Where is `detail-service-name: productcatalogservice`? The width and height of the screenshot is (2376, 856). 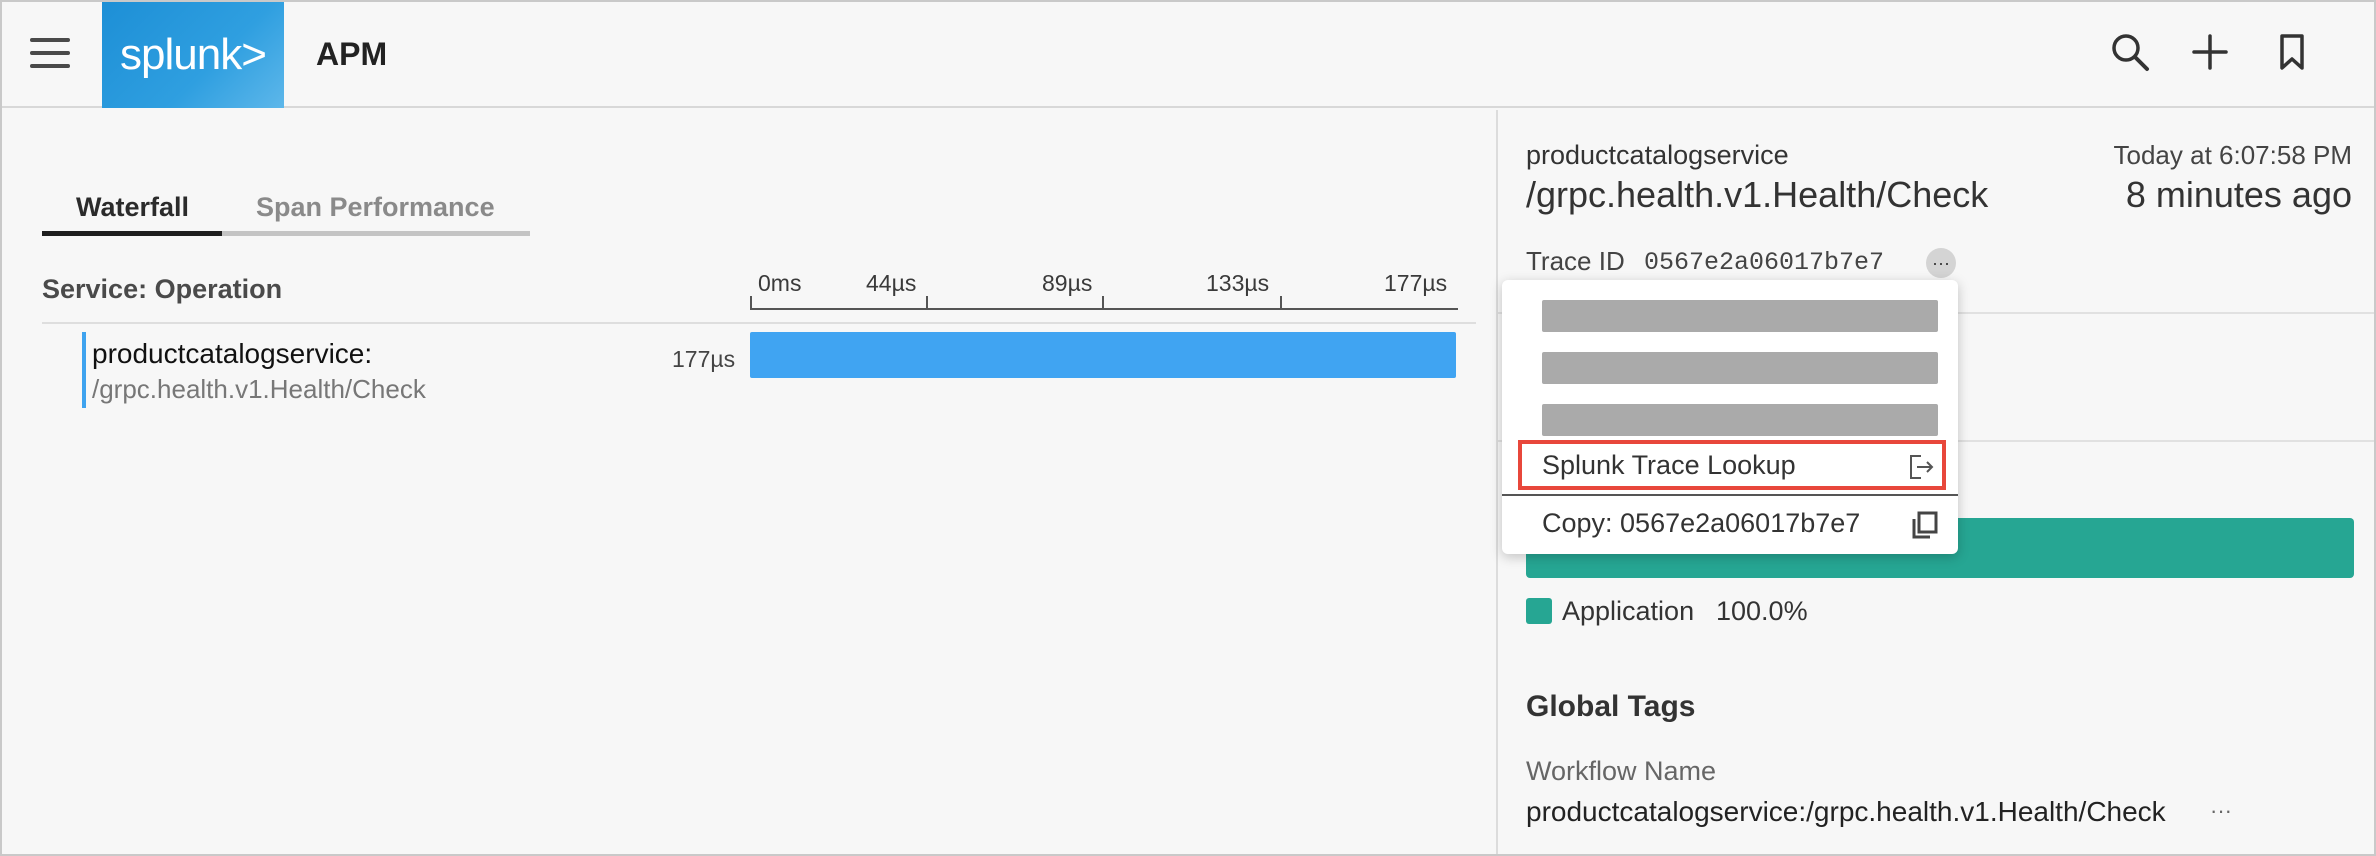
detail-service-name: productcatalogservice is located at coordinates (1657, 155).